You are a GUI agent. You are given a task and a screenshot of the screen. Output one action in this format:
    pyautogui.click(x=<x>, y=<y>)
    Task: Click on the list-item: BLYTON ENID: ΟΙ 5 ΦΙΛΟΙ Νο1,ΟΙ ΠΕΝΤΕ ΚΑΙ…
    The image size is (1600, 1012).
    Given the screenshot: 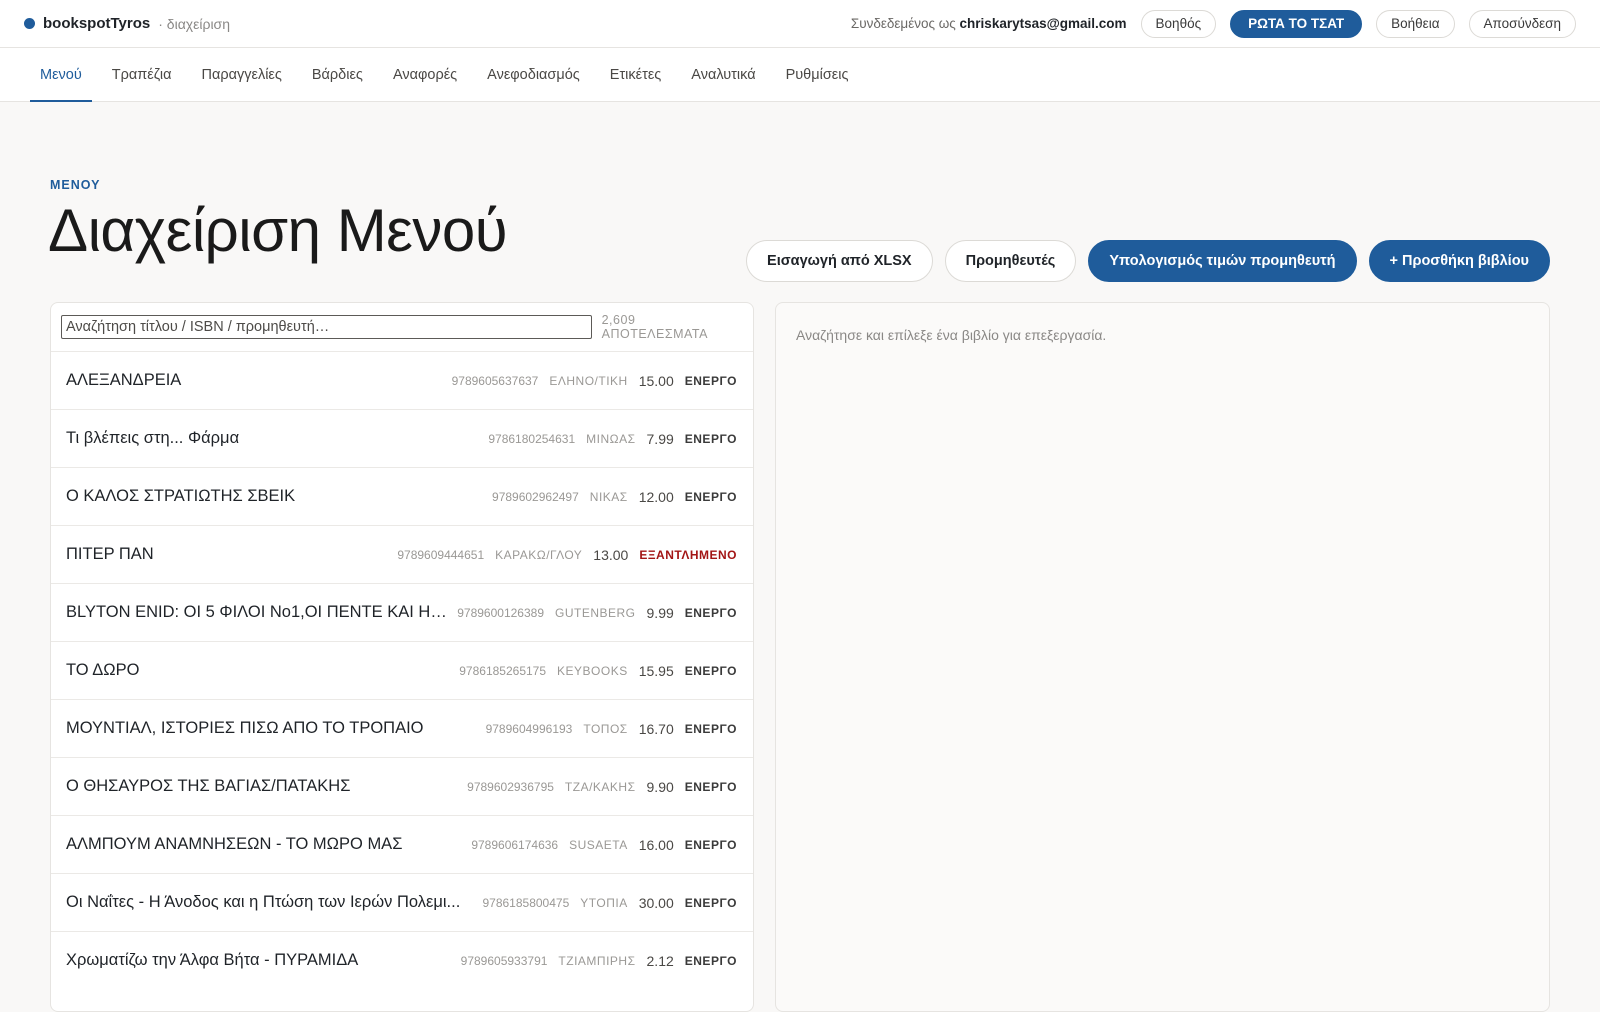 What is the action you would take?
    pyautogui.click(x=402, y=612)
    